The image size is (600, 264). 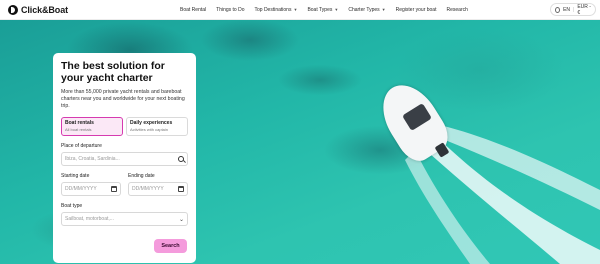 I want to click on nav-label: Register your boat, so click(x=416, y=9).